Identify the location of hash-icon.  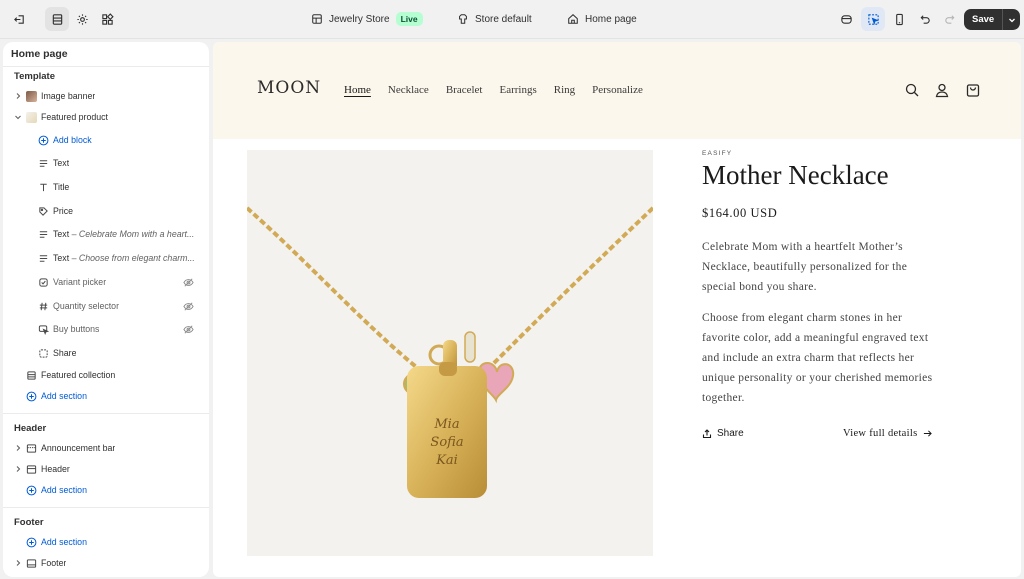
(43, 306).